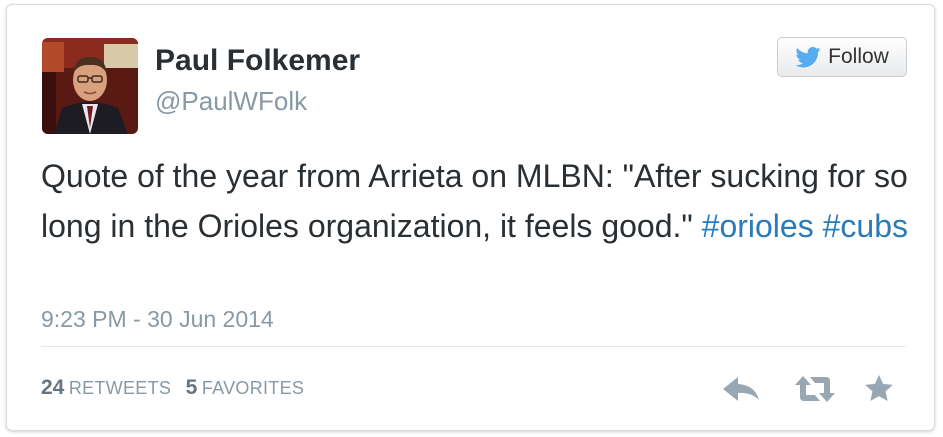 The width and height of the screenshot is (943, 437). Describe the element at coordinates (177, 389) in the screenshot. I see `tweet-stats: 24 RETWEETS 5 FAVORITES` at that location.